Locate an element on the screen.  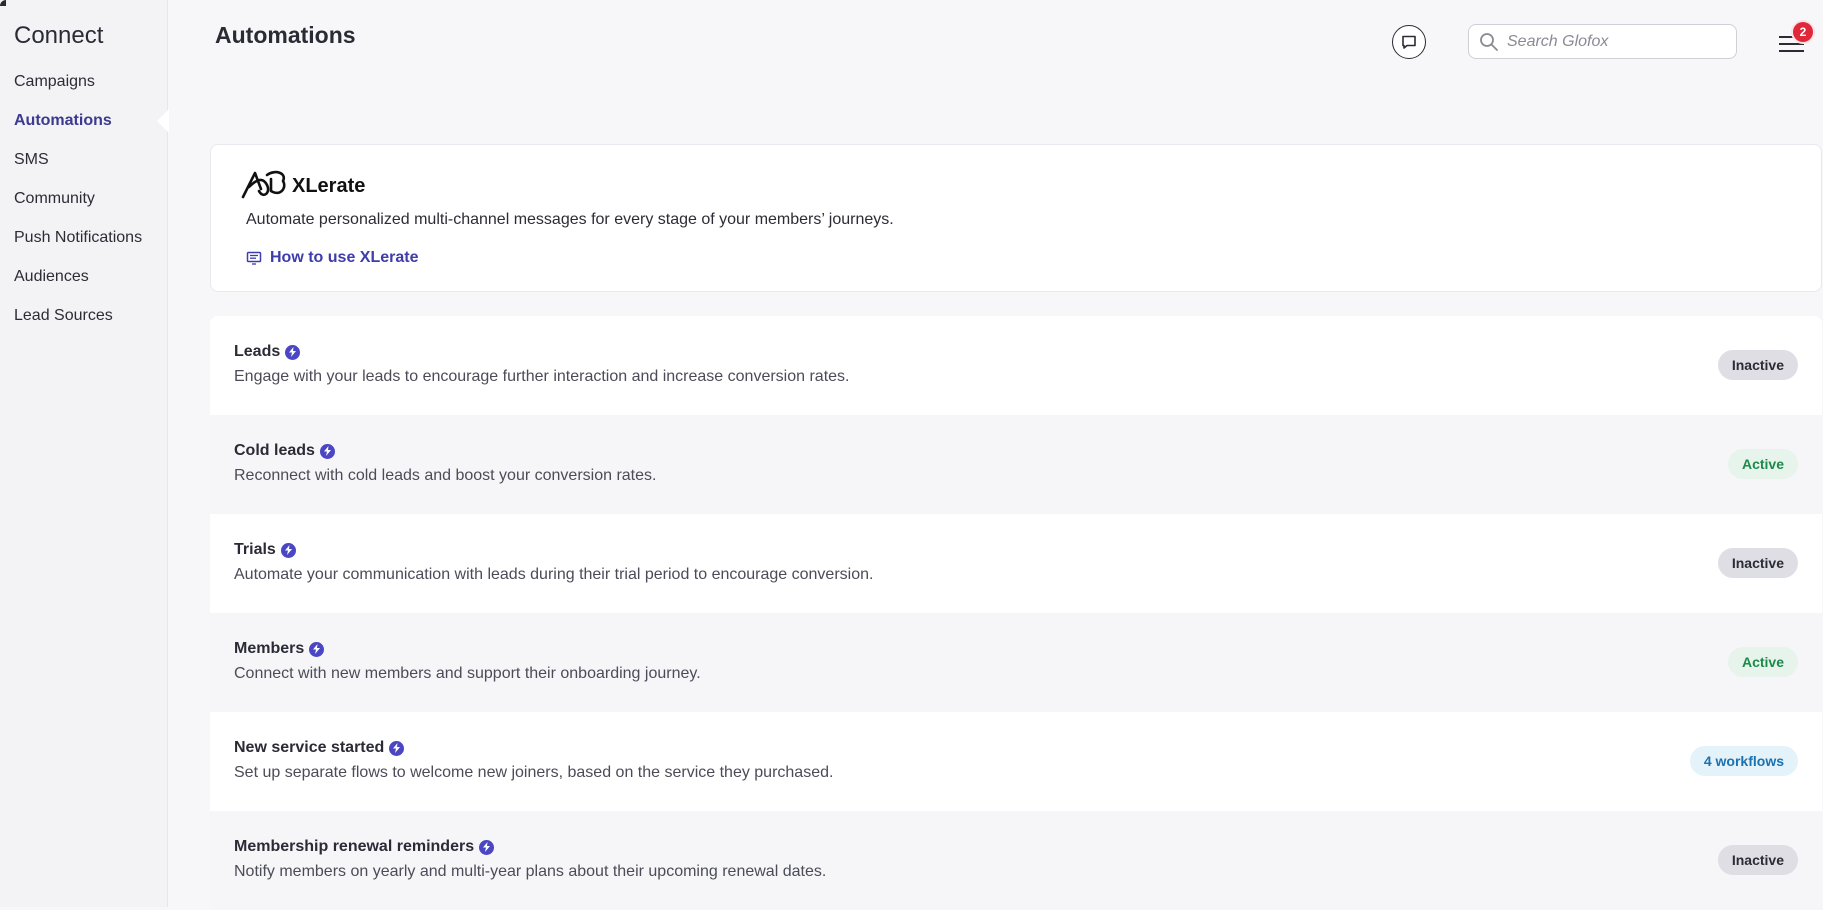
sidebar-item-automations: Automations is located at coordinates (84, 128).